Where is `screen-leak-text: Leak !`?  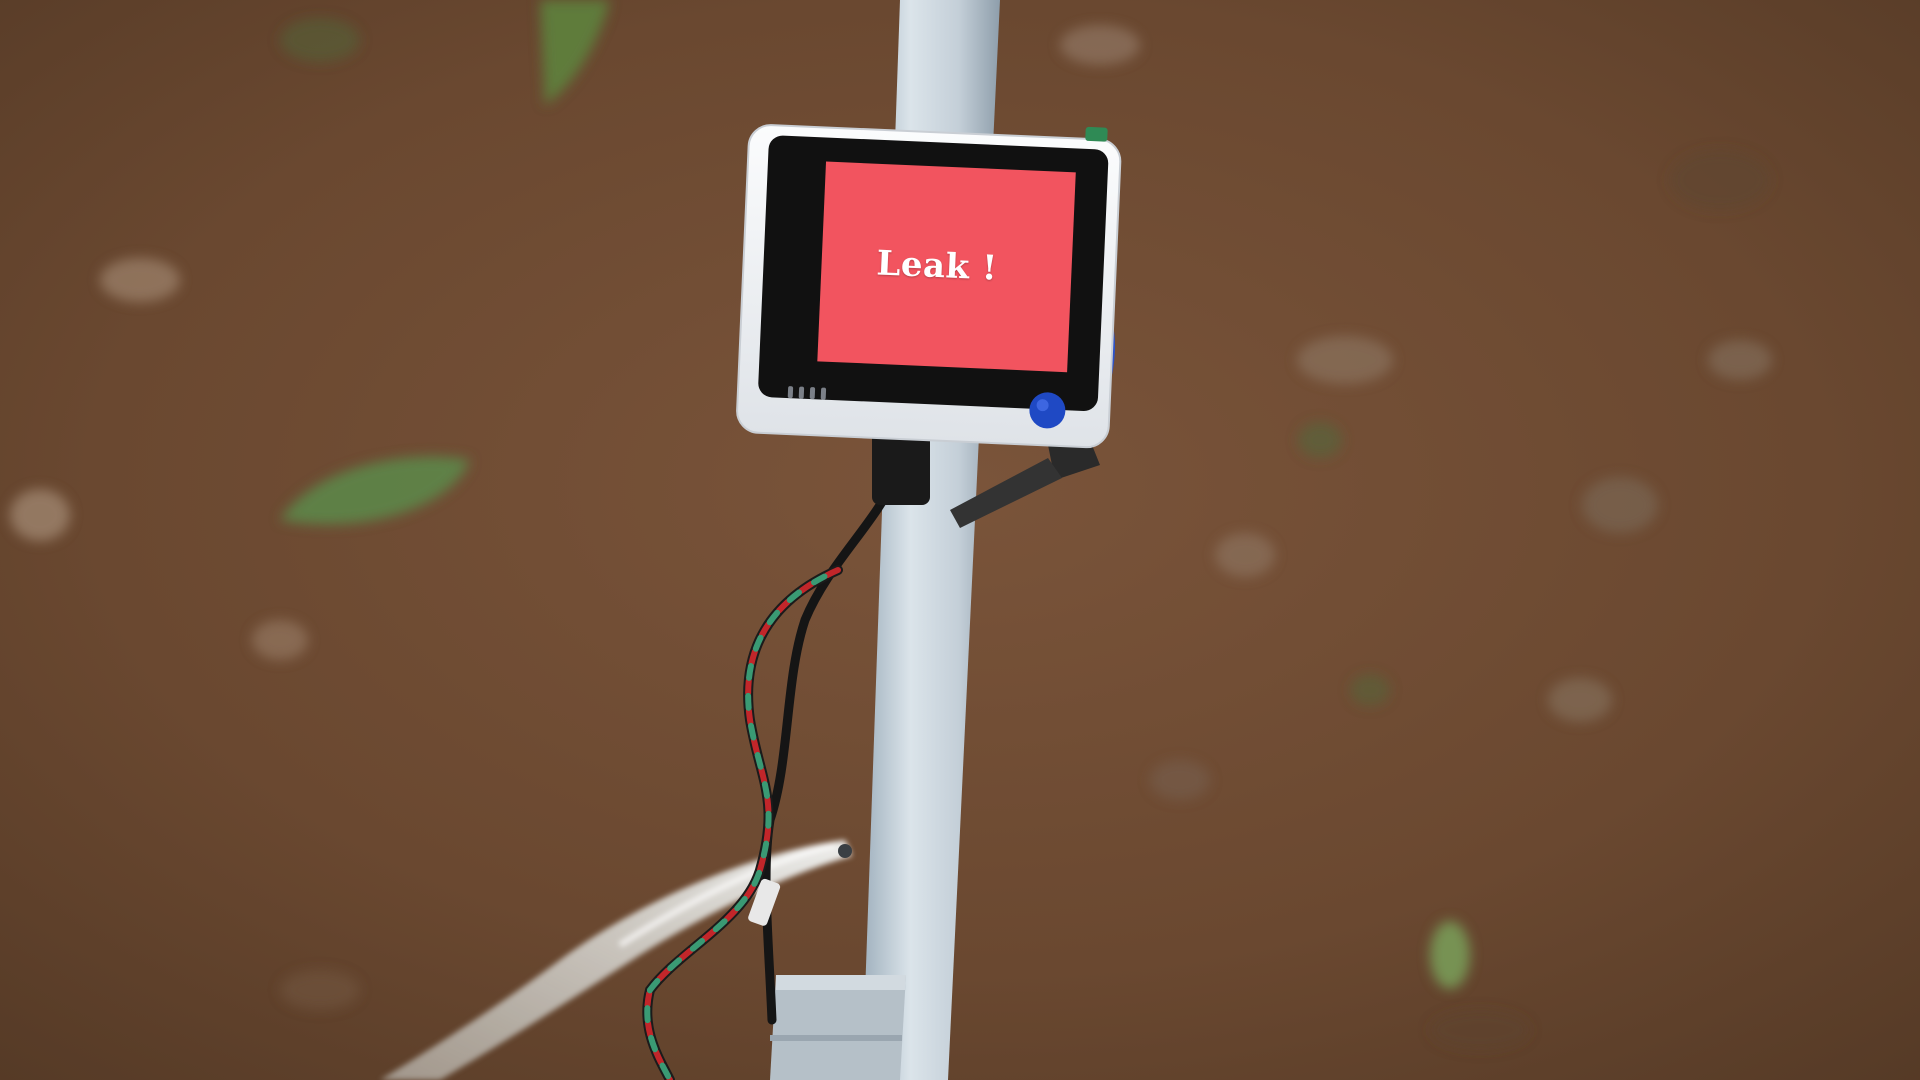 screen-leak-text: Leak ! is located at coordinates (937, 266).